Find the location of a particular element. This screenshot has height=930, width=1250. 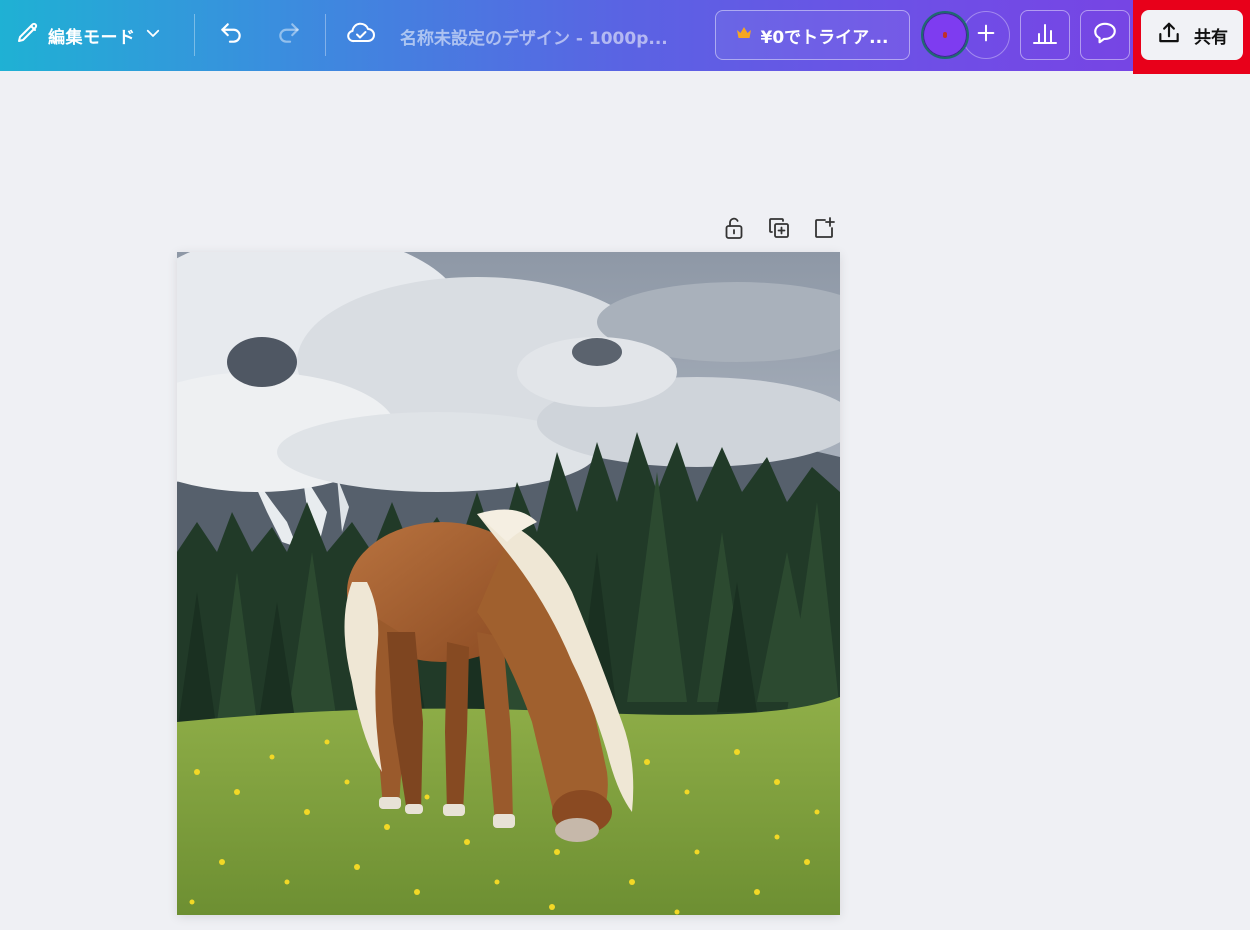

duplicate-page-button is located at coordinates (779, 230).